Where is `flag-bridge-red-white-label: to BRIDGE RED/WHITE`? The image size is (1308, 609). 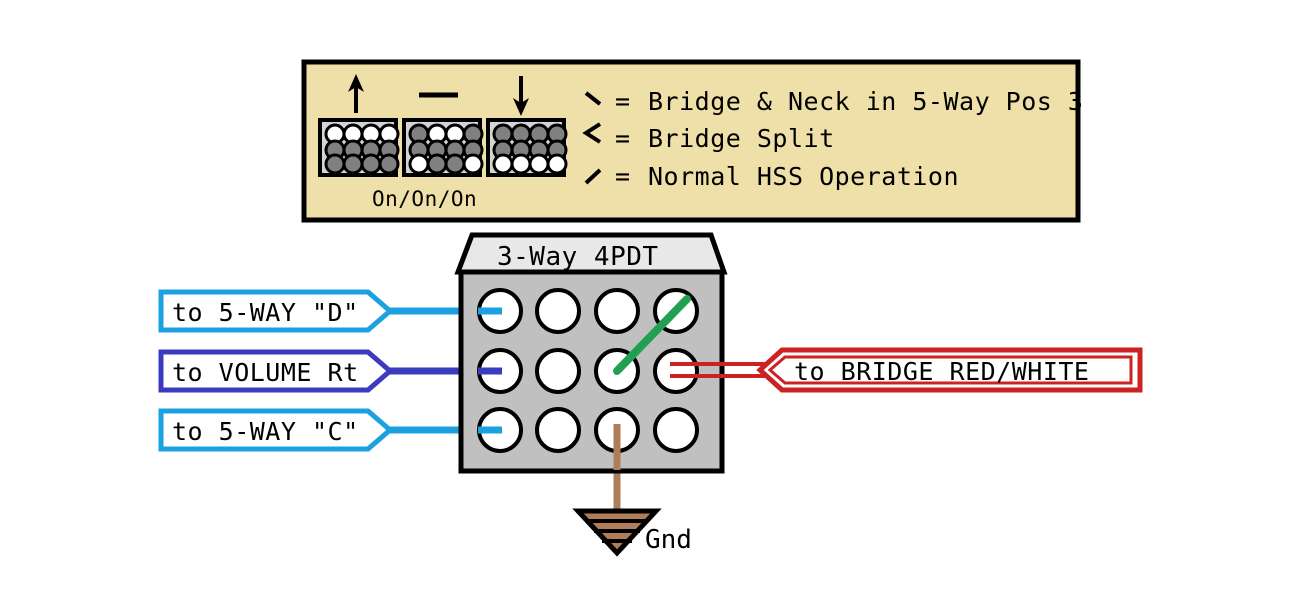
flag-bridge-red-white-label: to BRIDGE RED/WHITE is located at coordinates (941, 371).